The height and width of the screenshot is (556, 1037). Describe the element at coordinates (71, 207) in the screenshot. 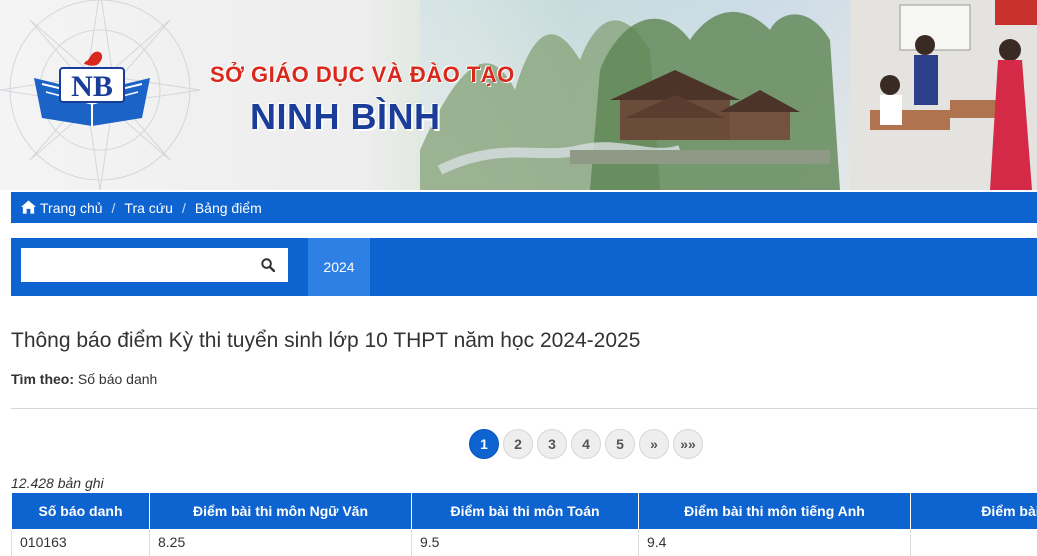

I see `breadcrumb-home-label: Trang chủ` at that location.